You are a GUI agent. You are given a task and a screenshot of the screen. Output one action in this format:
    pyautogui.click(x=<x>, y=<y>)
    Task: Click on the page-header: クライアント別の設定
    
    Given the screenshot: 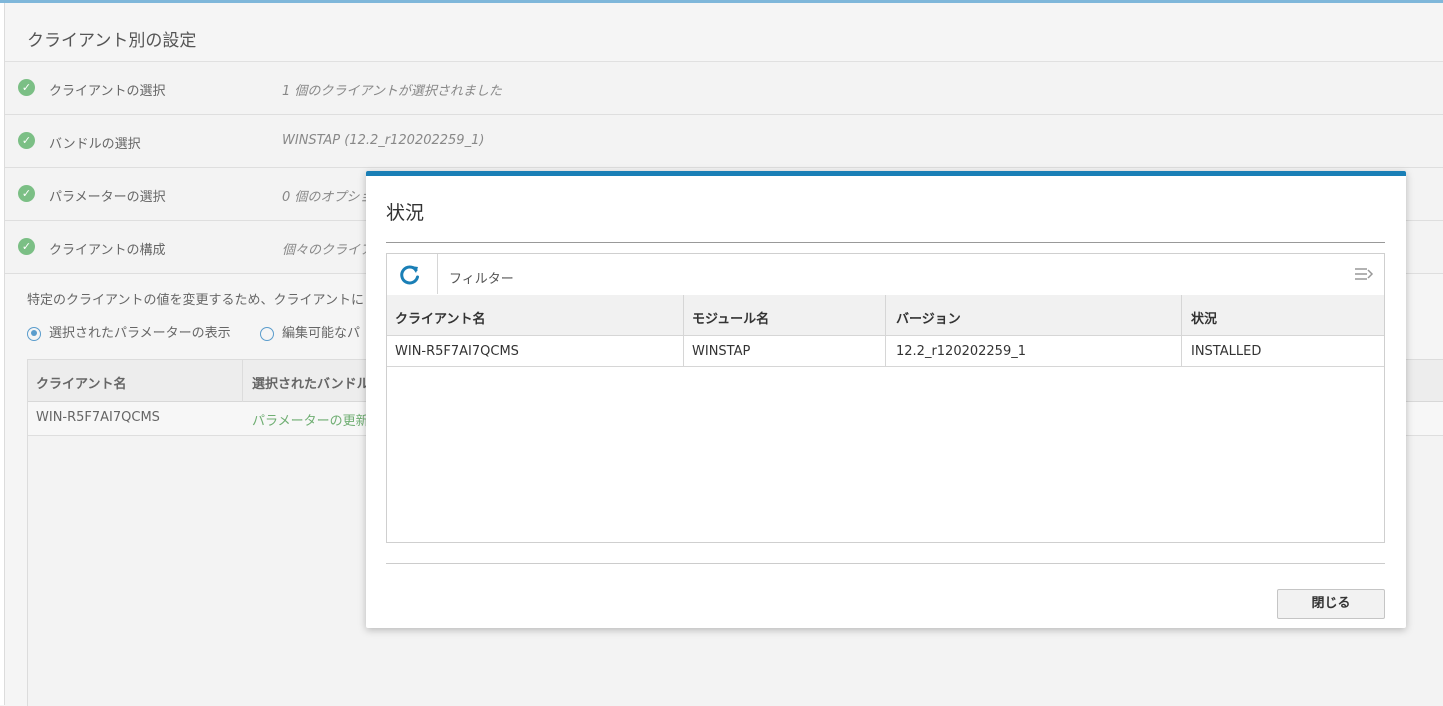 What is the action you would take?
    pyautogui.click(x=724, y=32)
    